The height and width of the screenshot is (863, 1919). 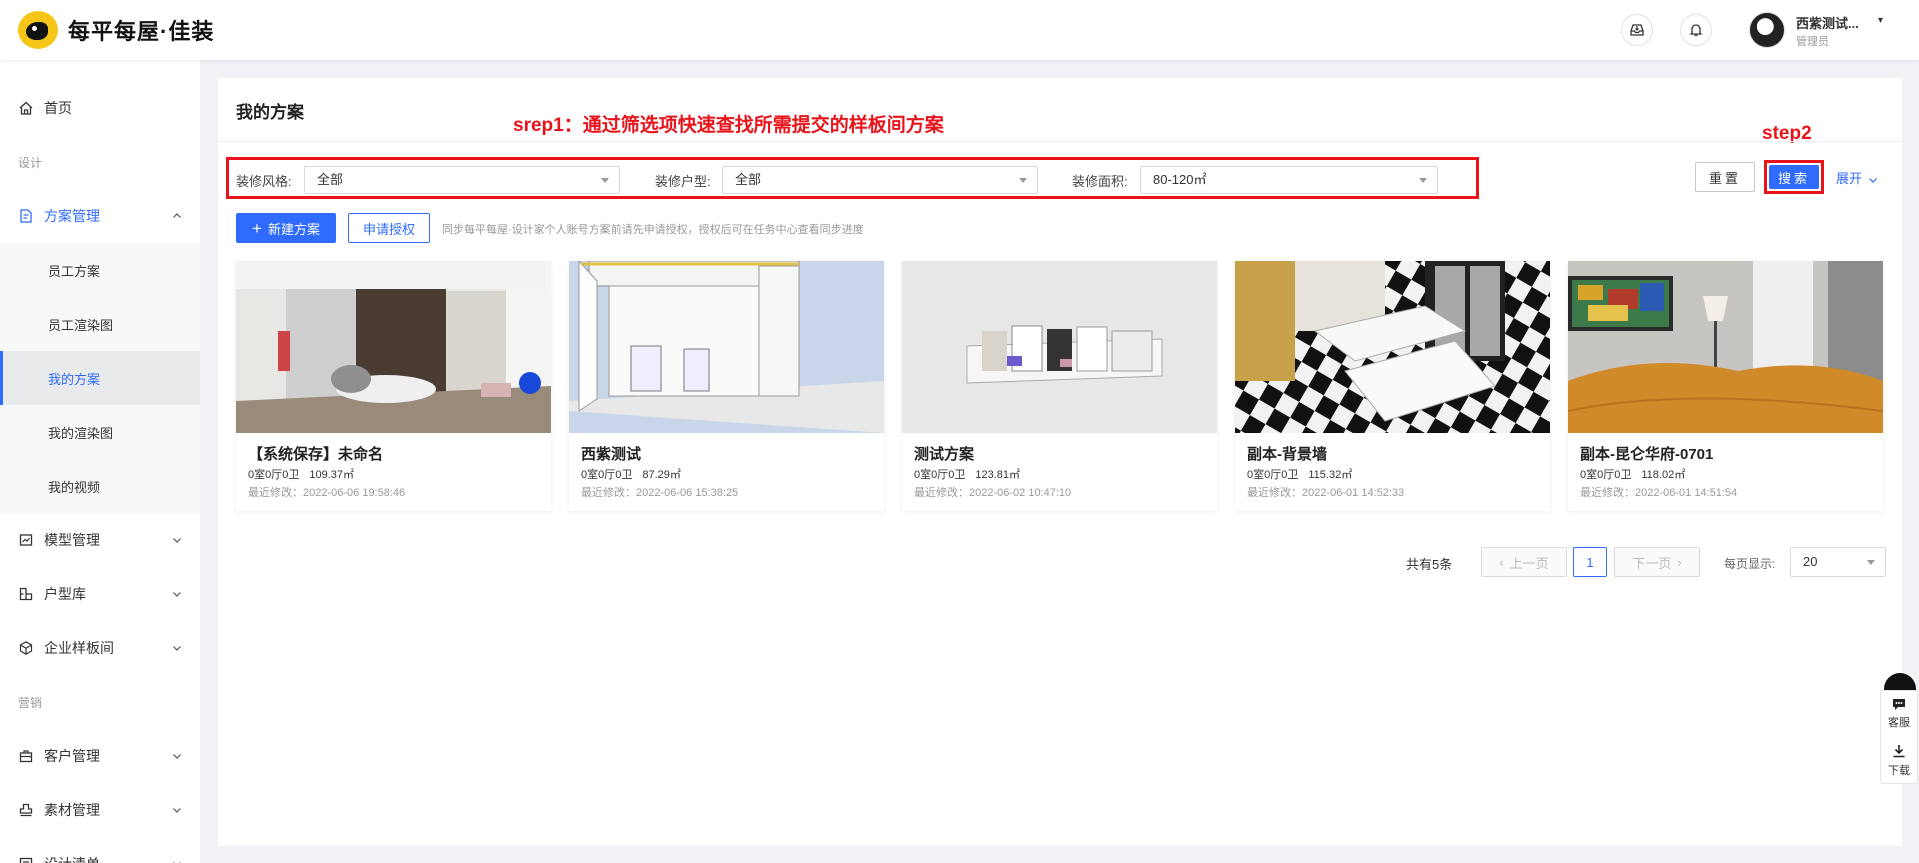 I want to click on plan-area: 115.32㎡, so click(x=1330, y=475).